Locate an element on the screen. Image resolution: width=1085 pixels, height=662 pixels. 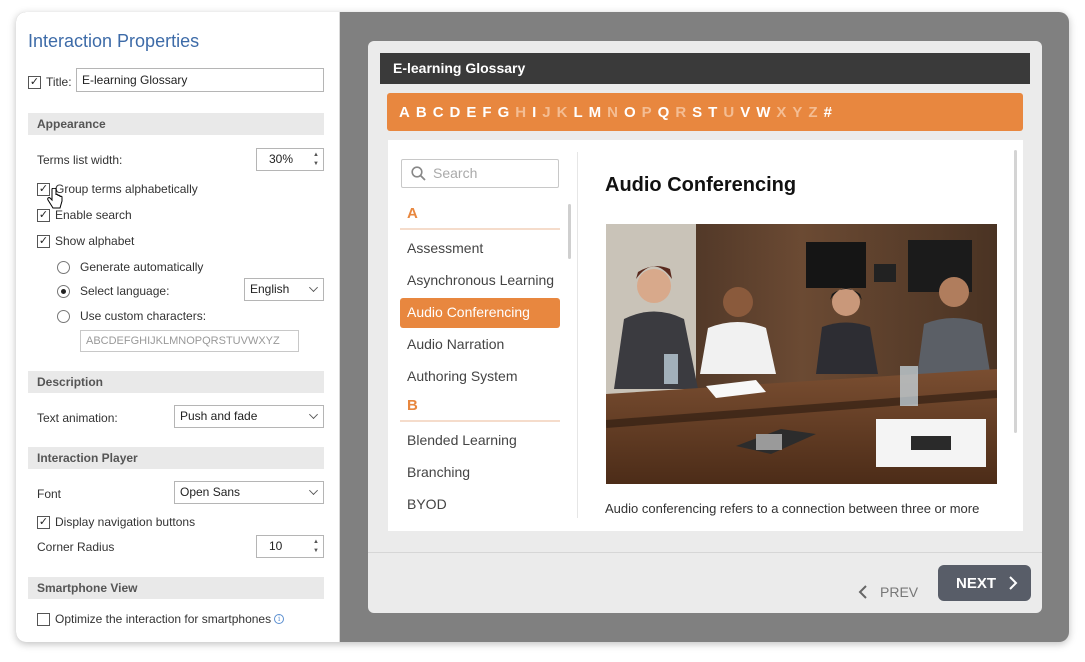
alphabet-letter: U is located at coordinates (729, 112).